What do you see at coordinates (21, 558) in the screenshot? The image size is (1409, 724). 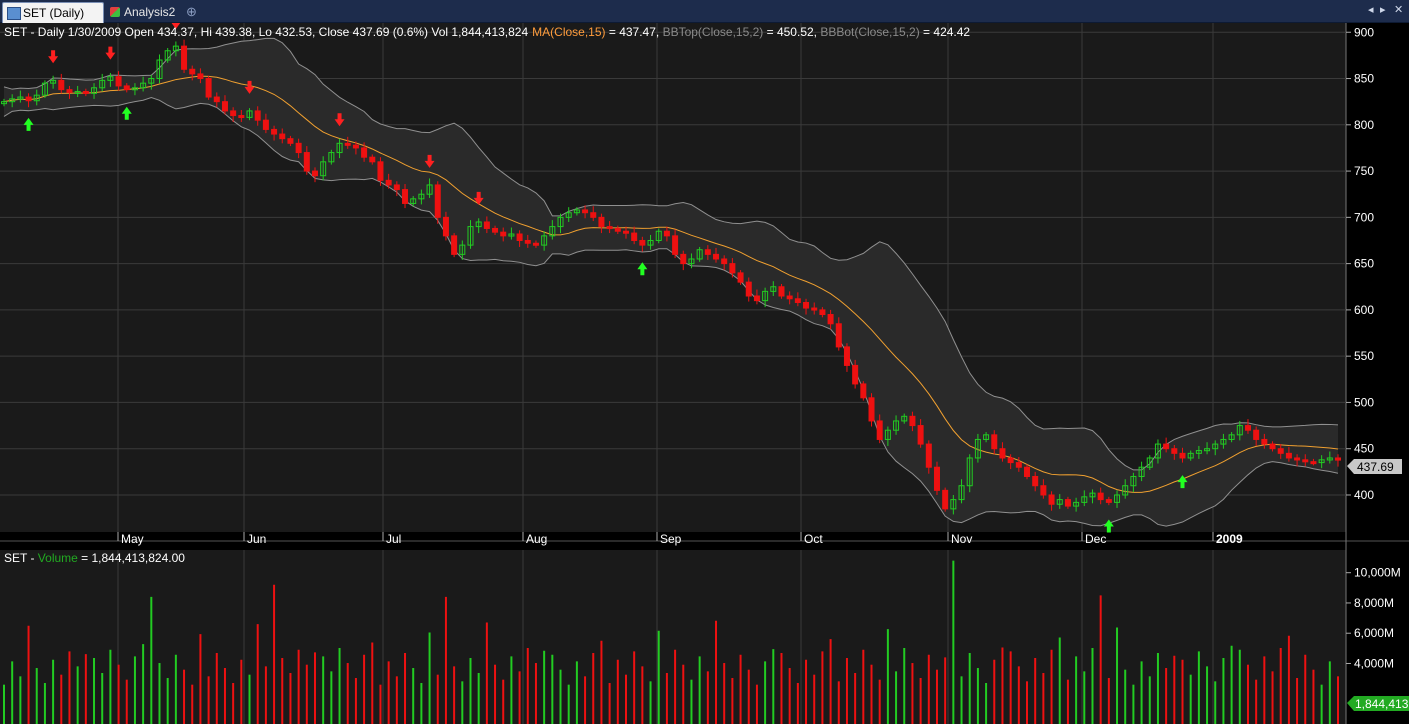 I see `volume-header-prefix: SET -` at bounding box center [21, 558].